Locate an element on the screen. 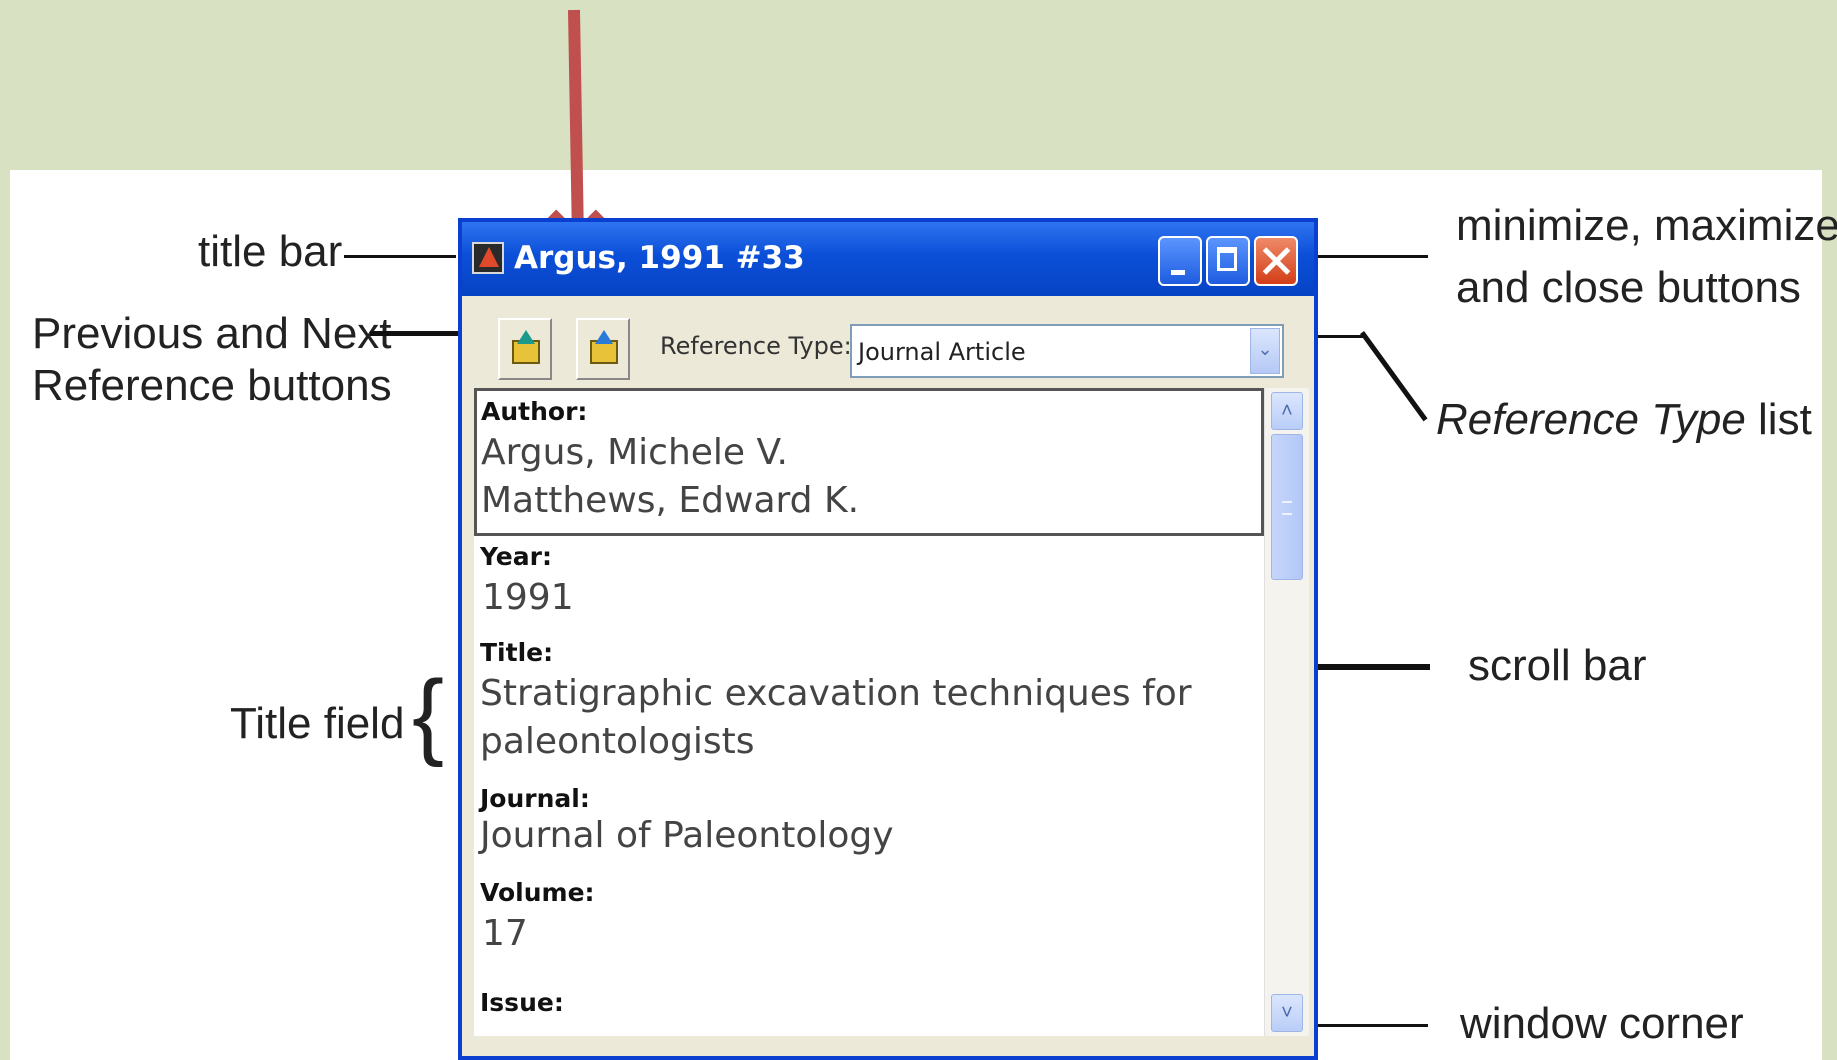  annotation-window-buttons-2: and close buttons is located at coordinates (1628, 287).